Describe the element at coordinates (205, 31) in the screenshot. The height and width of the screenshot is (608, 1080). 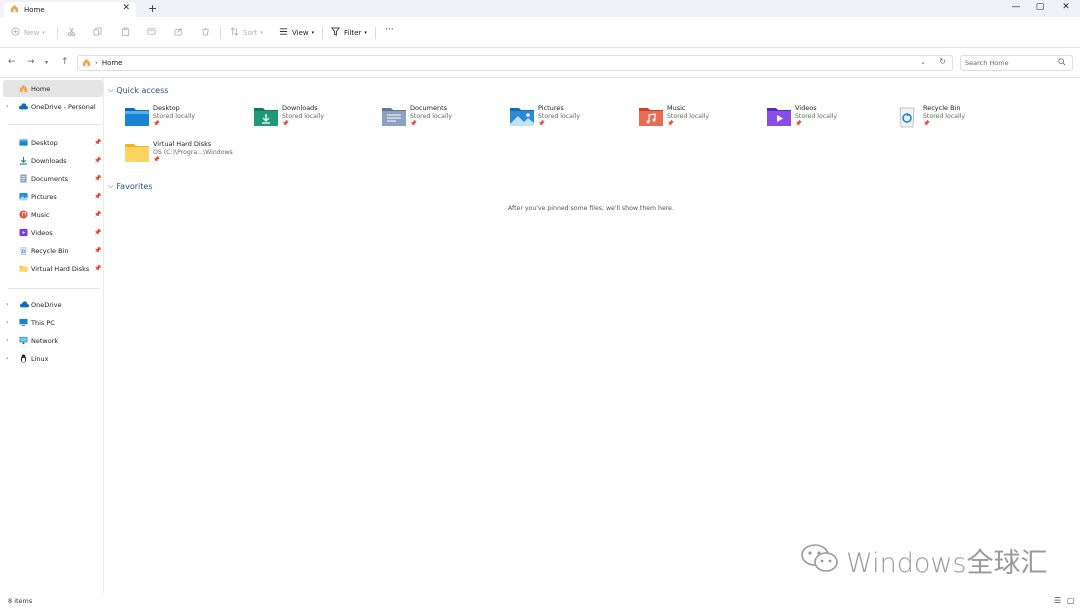
I see `delete-icon` at that location.